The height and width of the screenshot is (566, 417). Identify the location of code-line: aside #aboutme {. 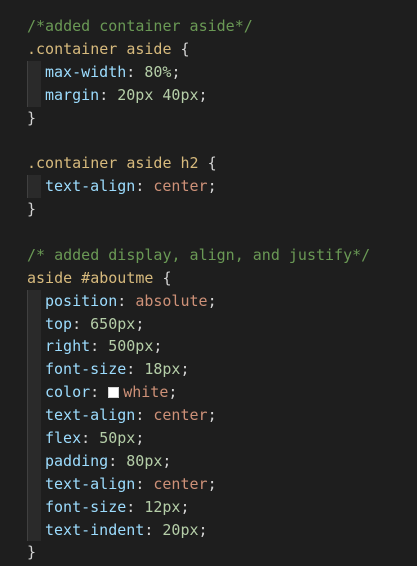
(208, 278).